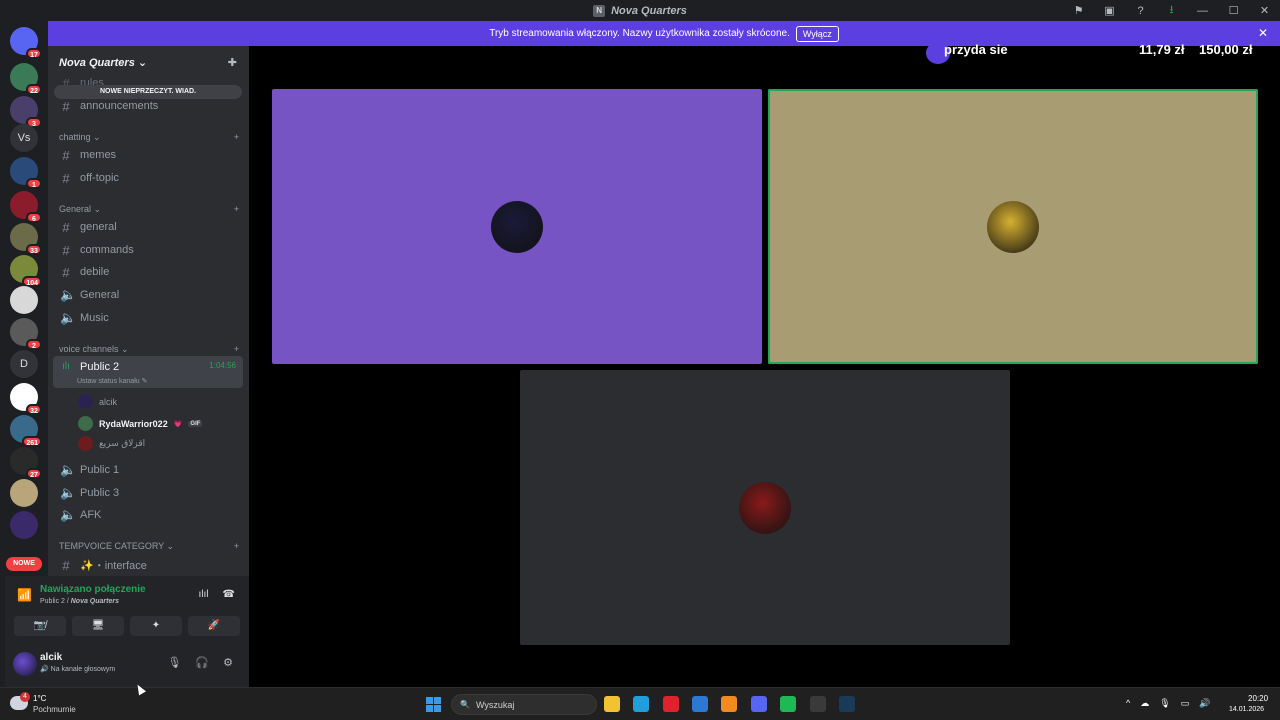 The image size is (1280, 720). I want to click on help-icon: ?, so click(1140, 11).